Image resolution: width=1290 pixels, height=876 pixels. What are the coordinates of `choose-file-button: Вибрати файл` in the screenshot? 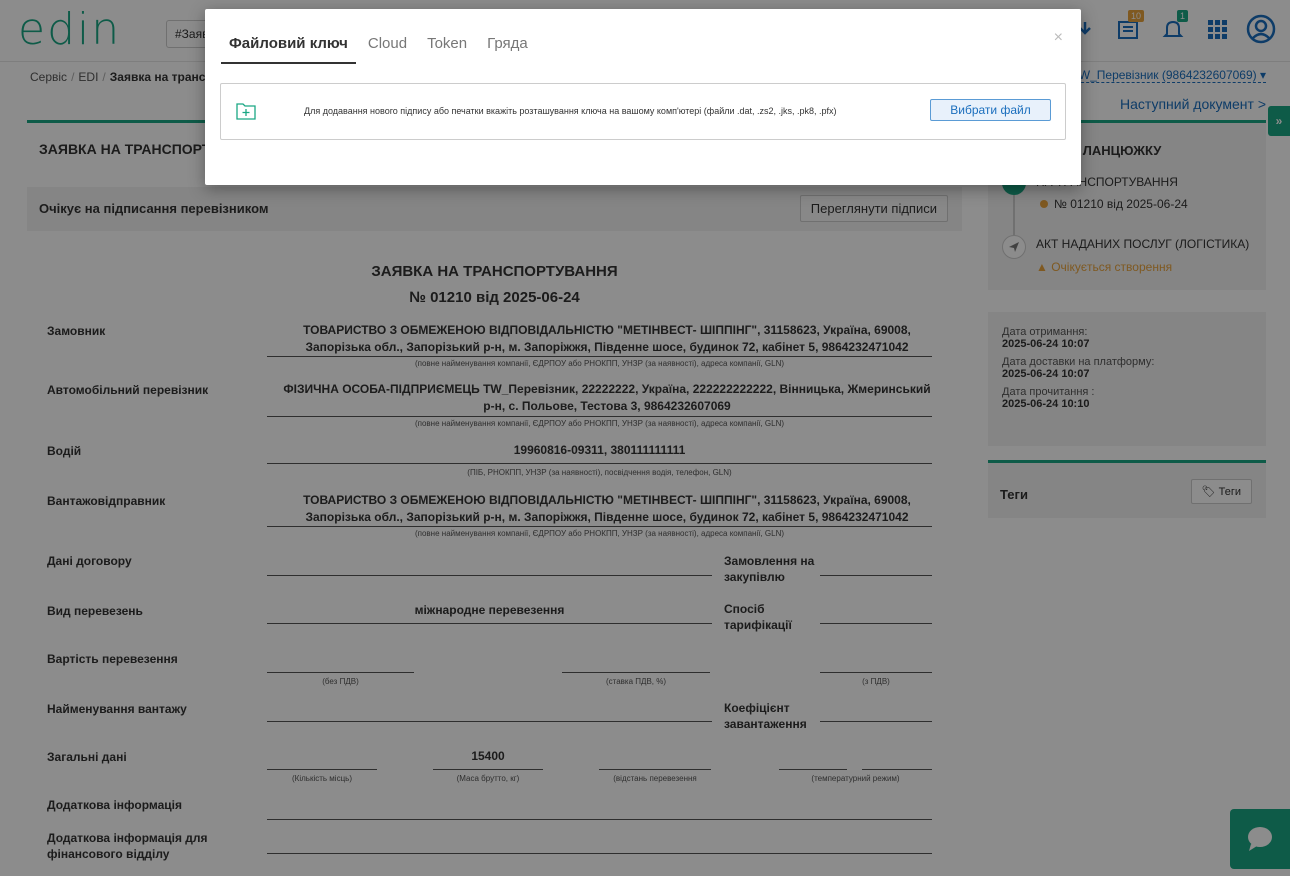 It's located at (990, 110).